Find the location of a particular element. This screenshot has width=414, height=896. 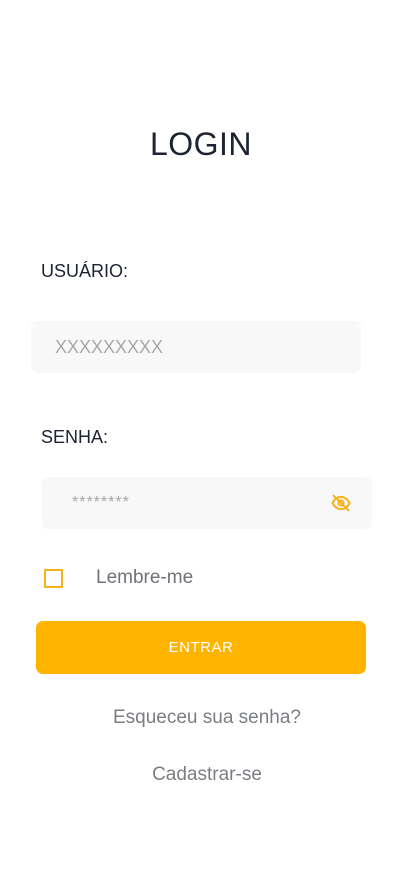

password-field is located at coordinates (207, 503).